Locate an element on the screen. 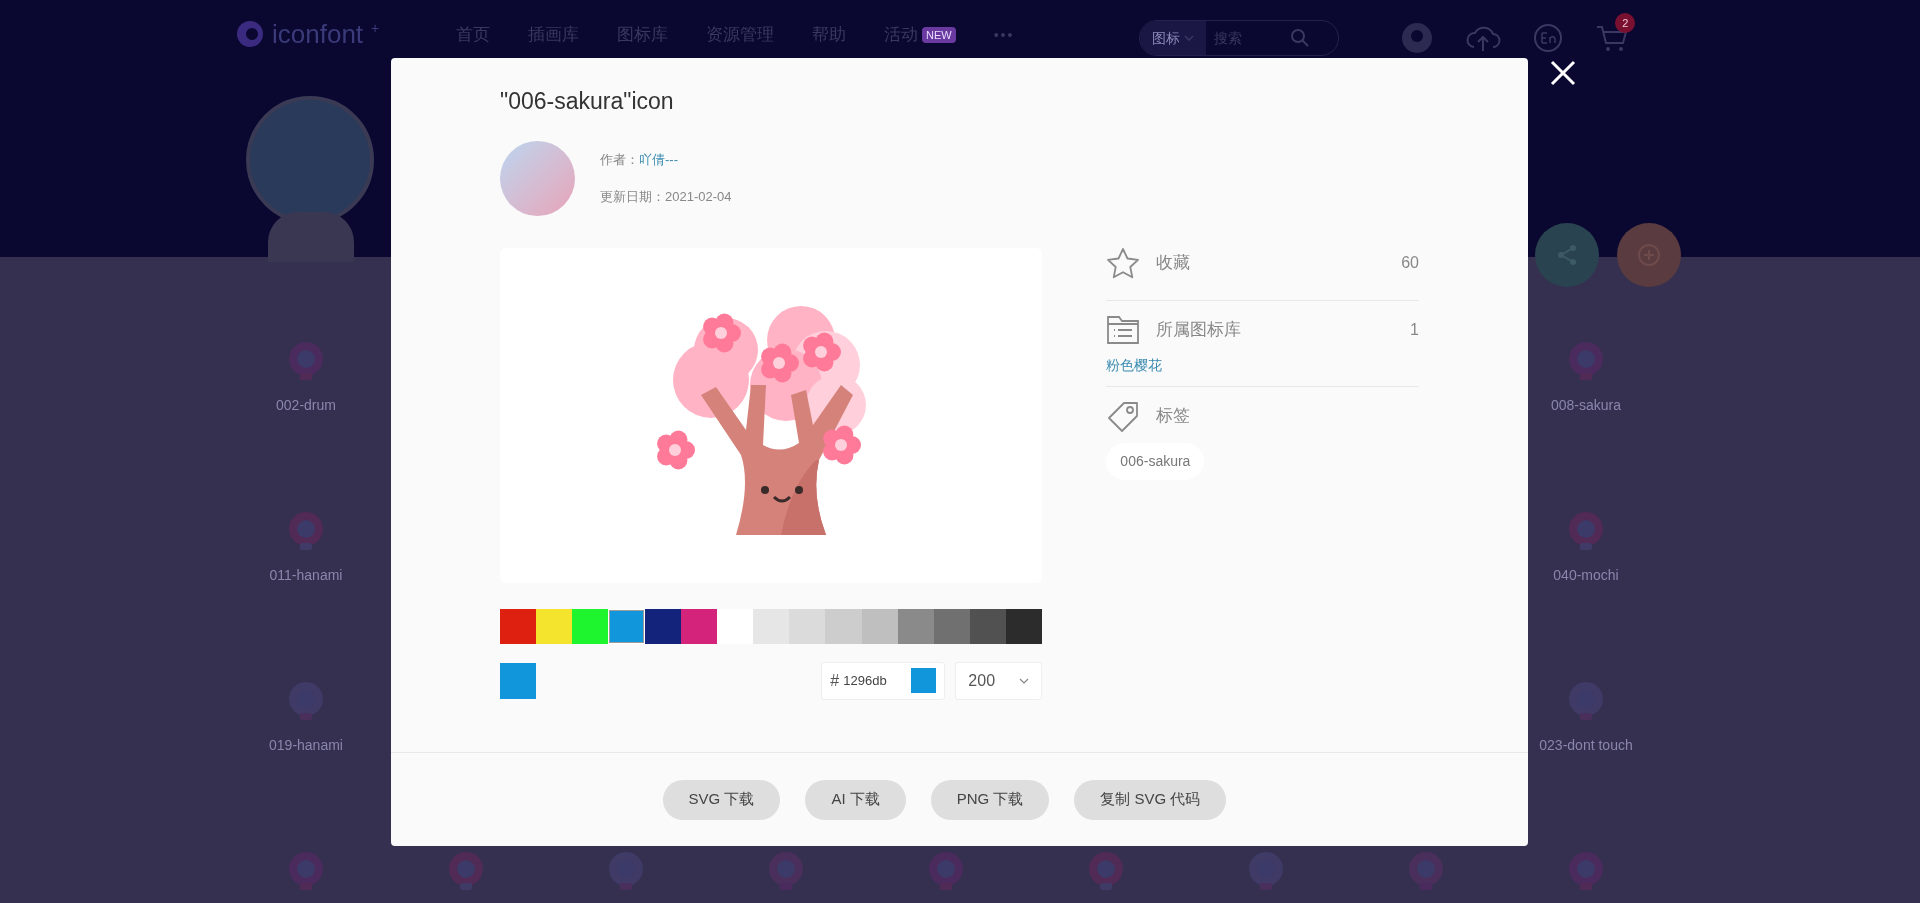  author-link: 吖倩--- is located at coordinates (658, 159).